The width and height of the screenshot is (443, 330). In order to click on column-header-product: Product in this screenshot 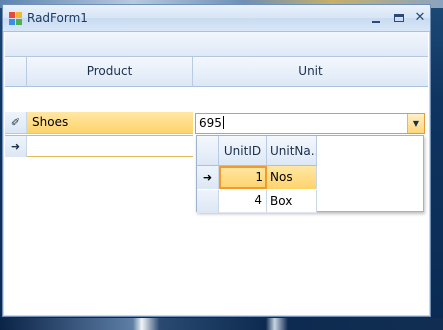, I will do `click(110, 72)`.